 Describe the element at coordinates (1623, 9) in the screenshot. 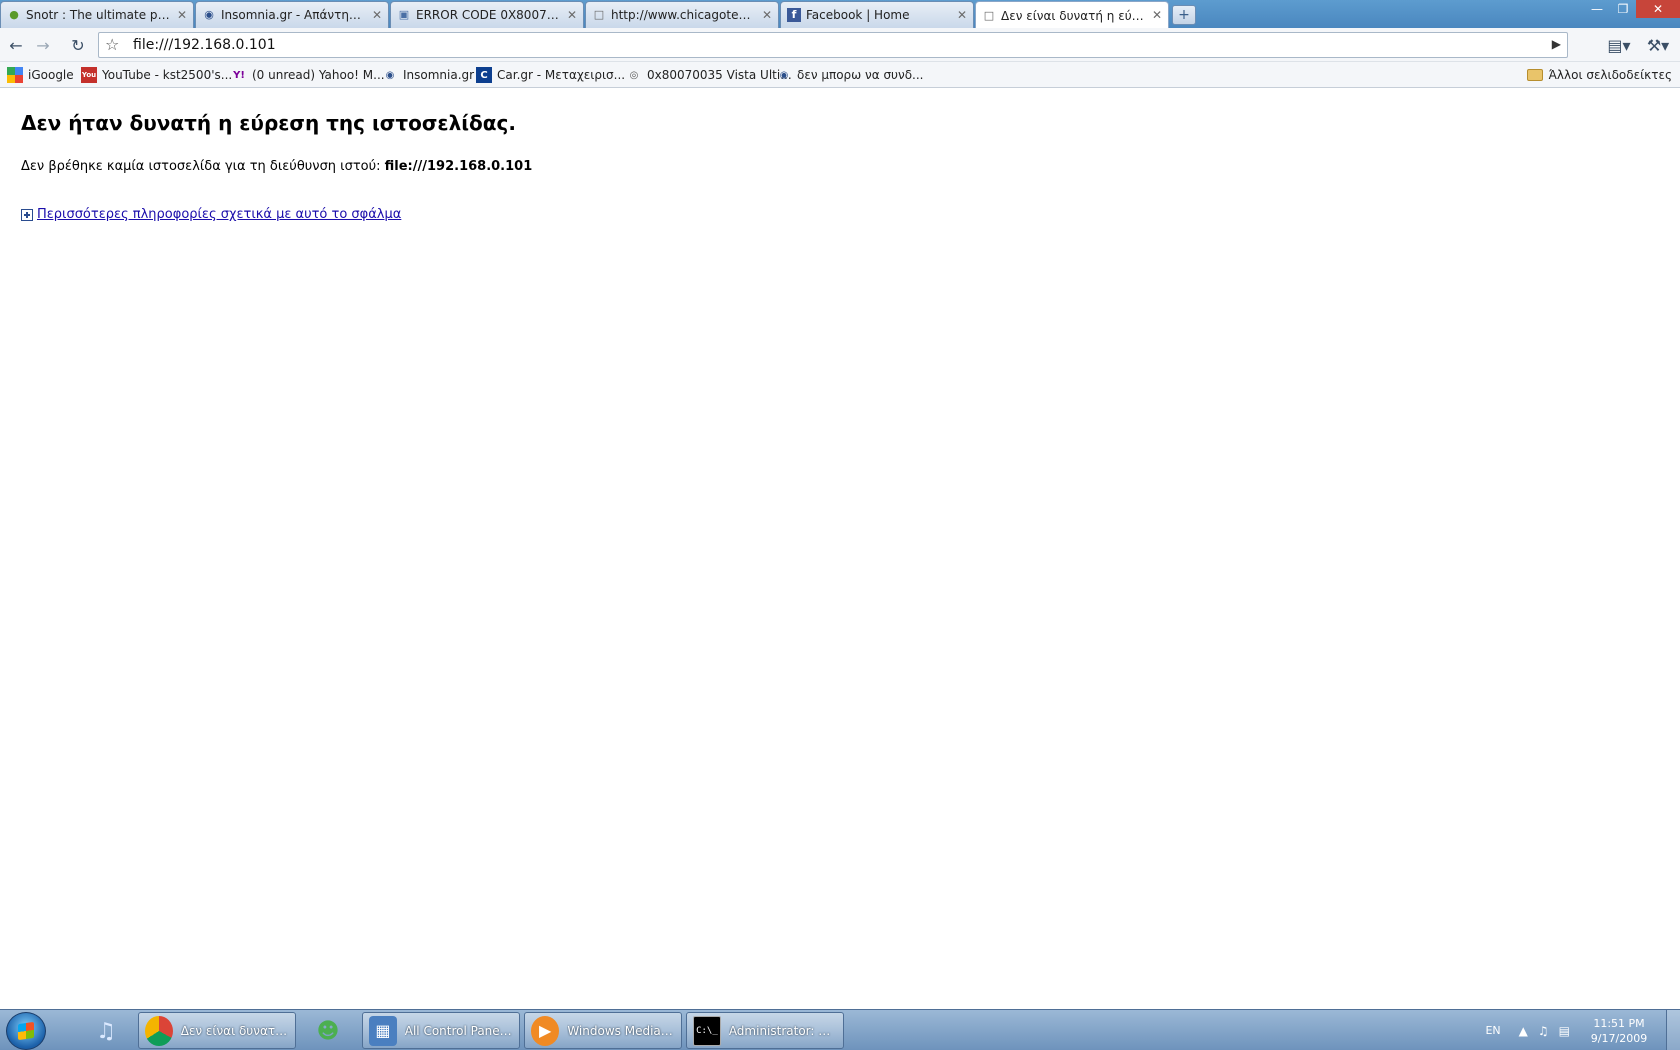

I see `maximize-button: ❐` at that location.